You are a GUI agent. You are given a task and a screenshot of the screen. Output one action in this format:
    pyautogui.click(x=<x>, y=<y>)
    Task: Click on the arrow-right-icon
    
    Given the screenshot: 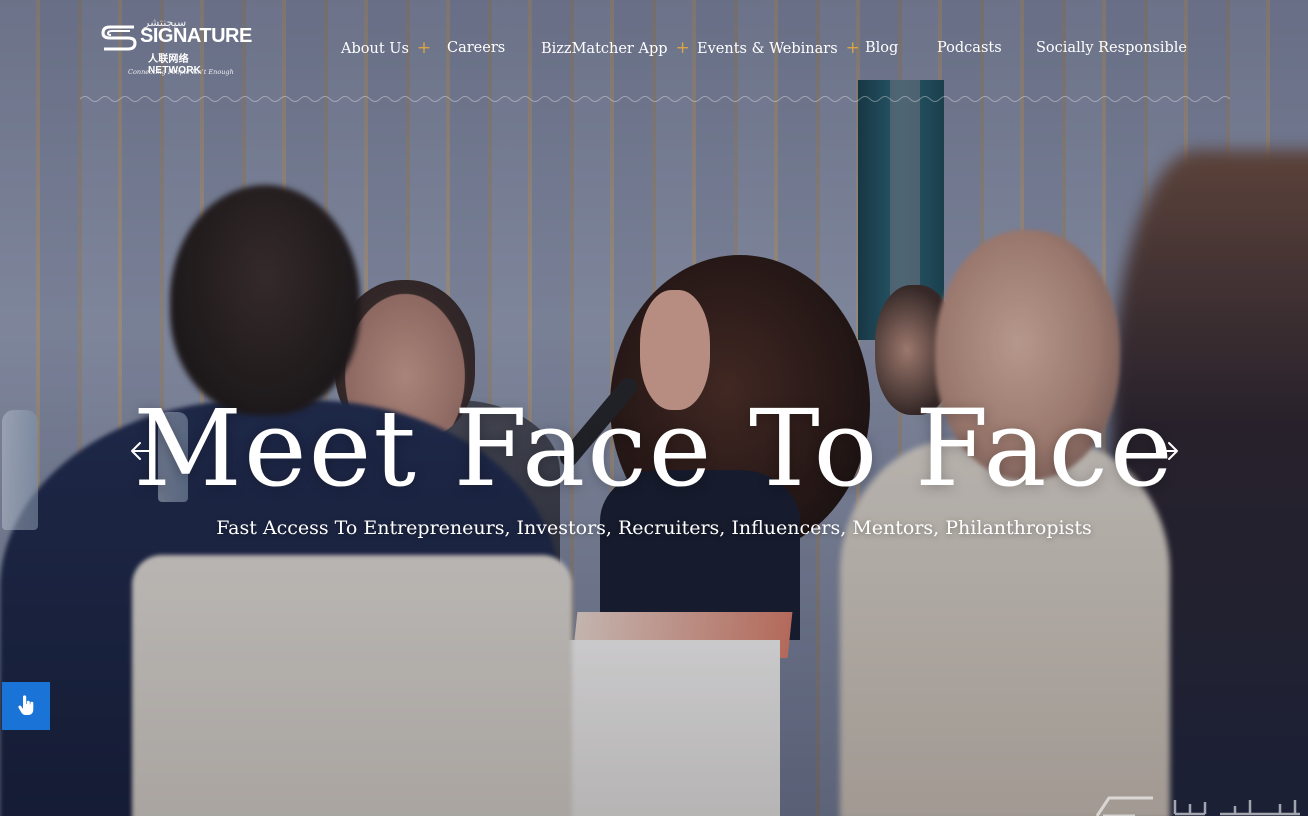 What is the action you would take?
    pyautogui.click(x=1167, y=451)
    